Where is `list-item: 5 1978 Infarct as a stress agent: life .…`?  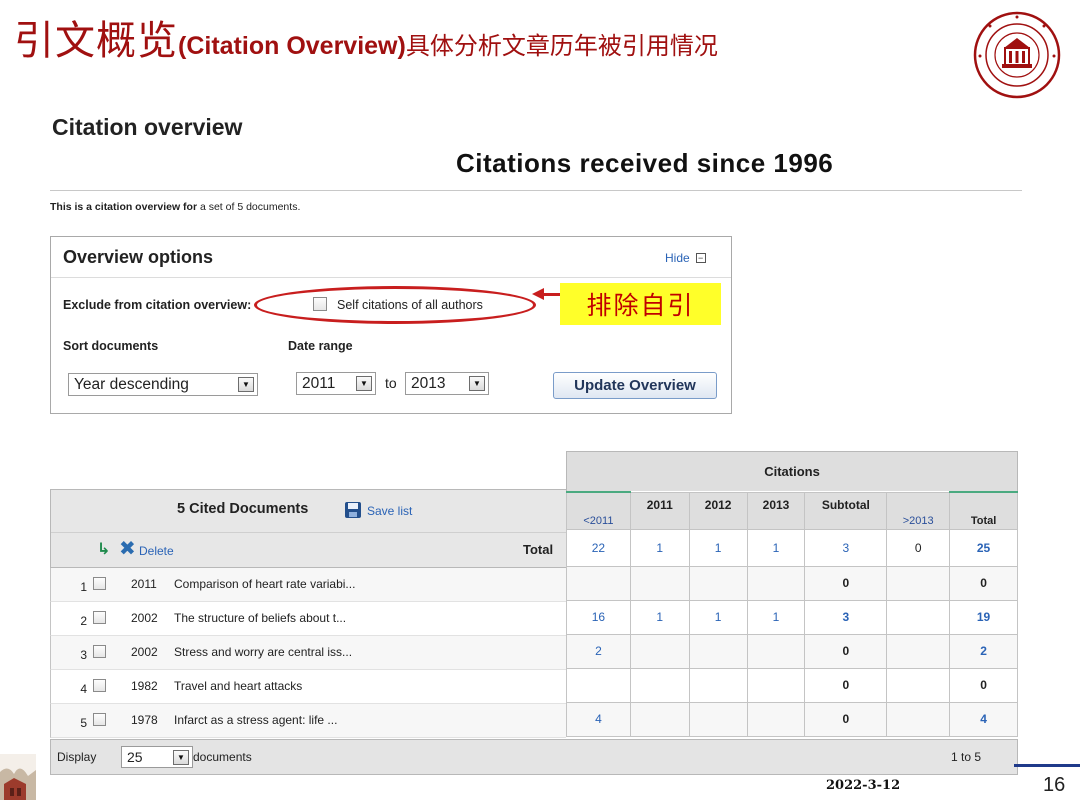 list-item: 5 1978 Infarct as a stress agent: life .… is located at coordinates (308, 721).